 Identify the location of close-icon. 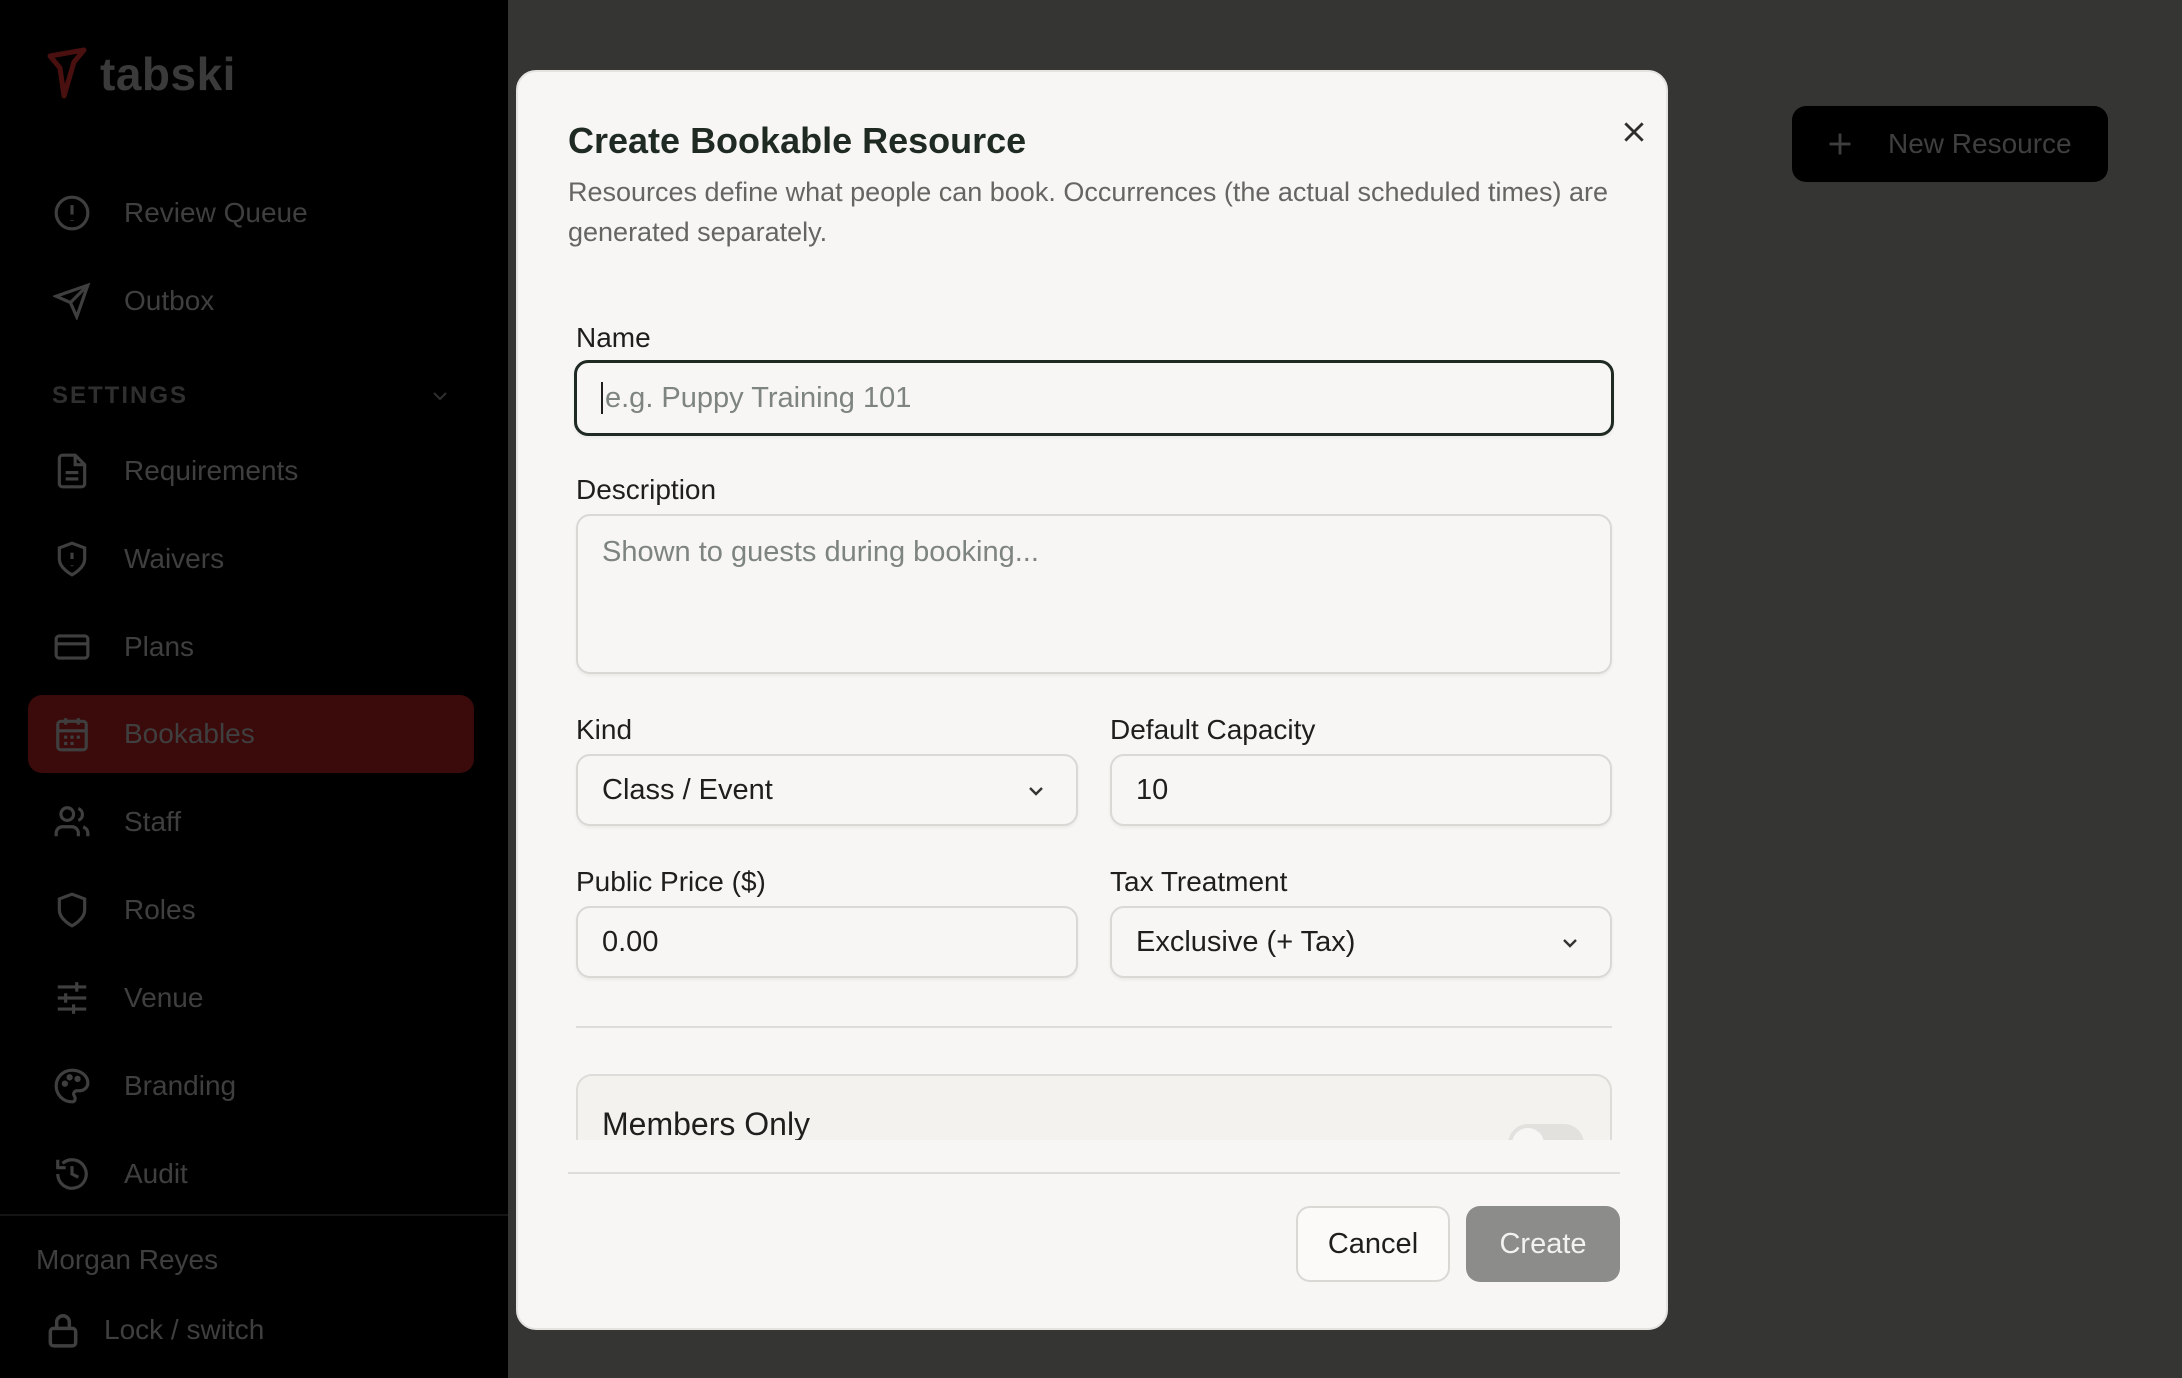
(1634, 132).